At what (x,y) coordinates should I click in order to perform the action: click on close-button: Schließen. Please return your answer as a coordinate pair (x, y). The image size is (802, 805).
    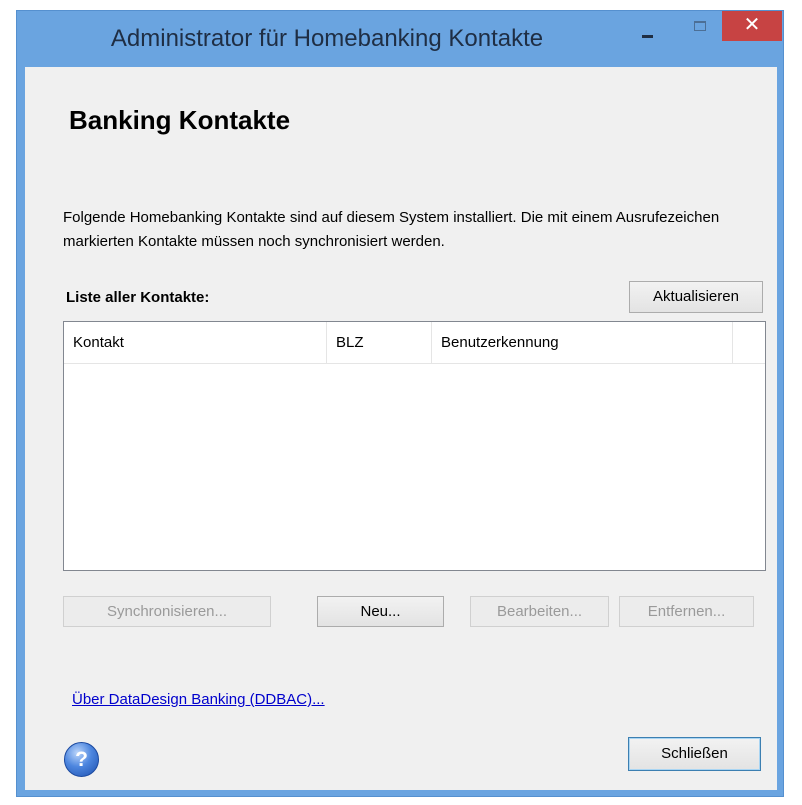
    Looking at the image, I should click on (694, 754).